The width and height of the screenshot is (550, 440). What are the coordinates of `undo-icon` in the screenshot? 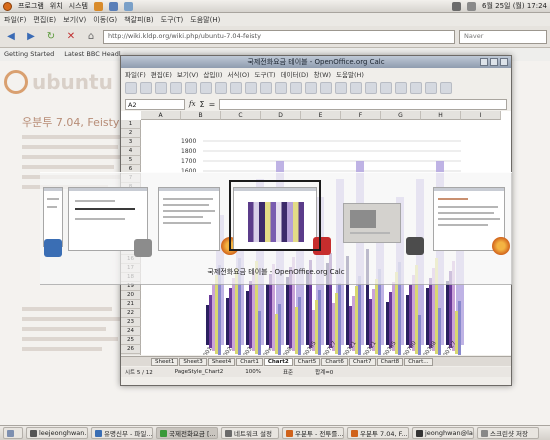 It's located at (311, 88).